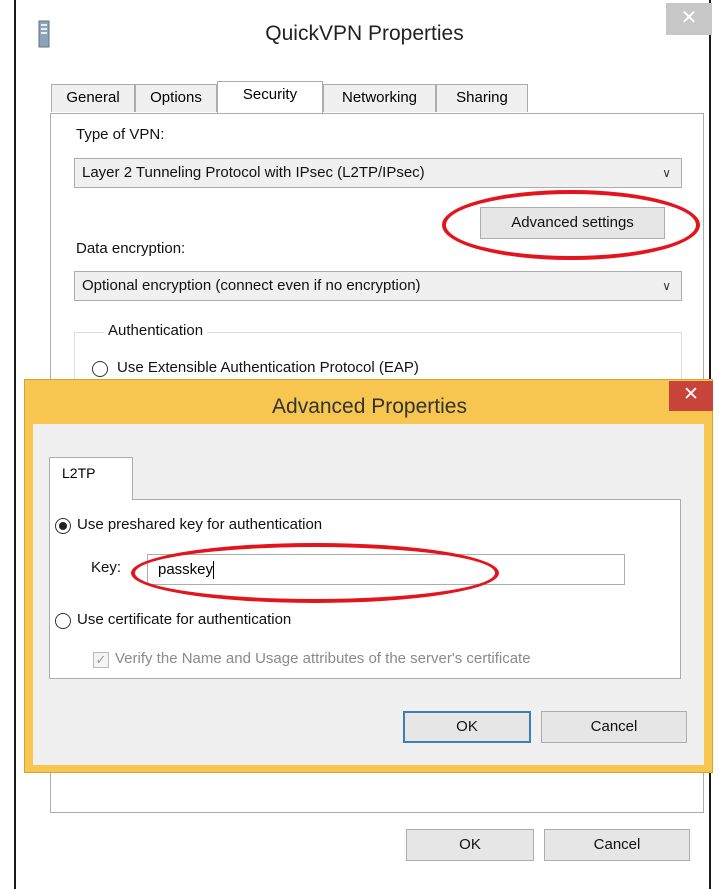 This screenshot has height=889, width=719. Describe the element at coordinates (91, 478) in the screenshot. I see `tab-l2tp: L2TP` at that location.